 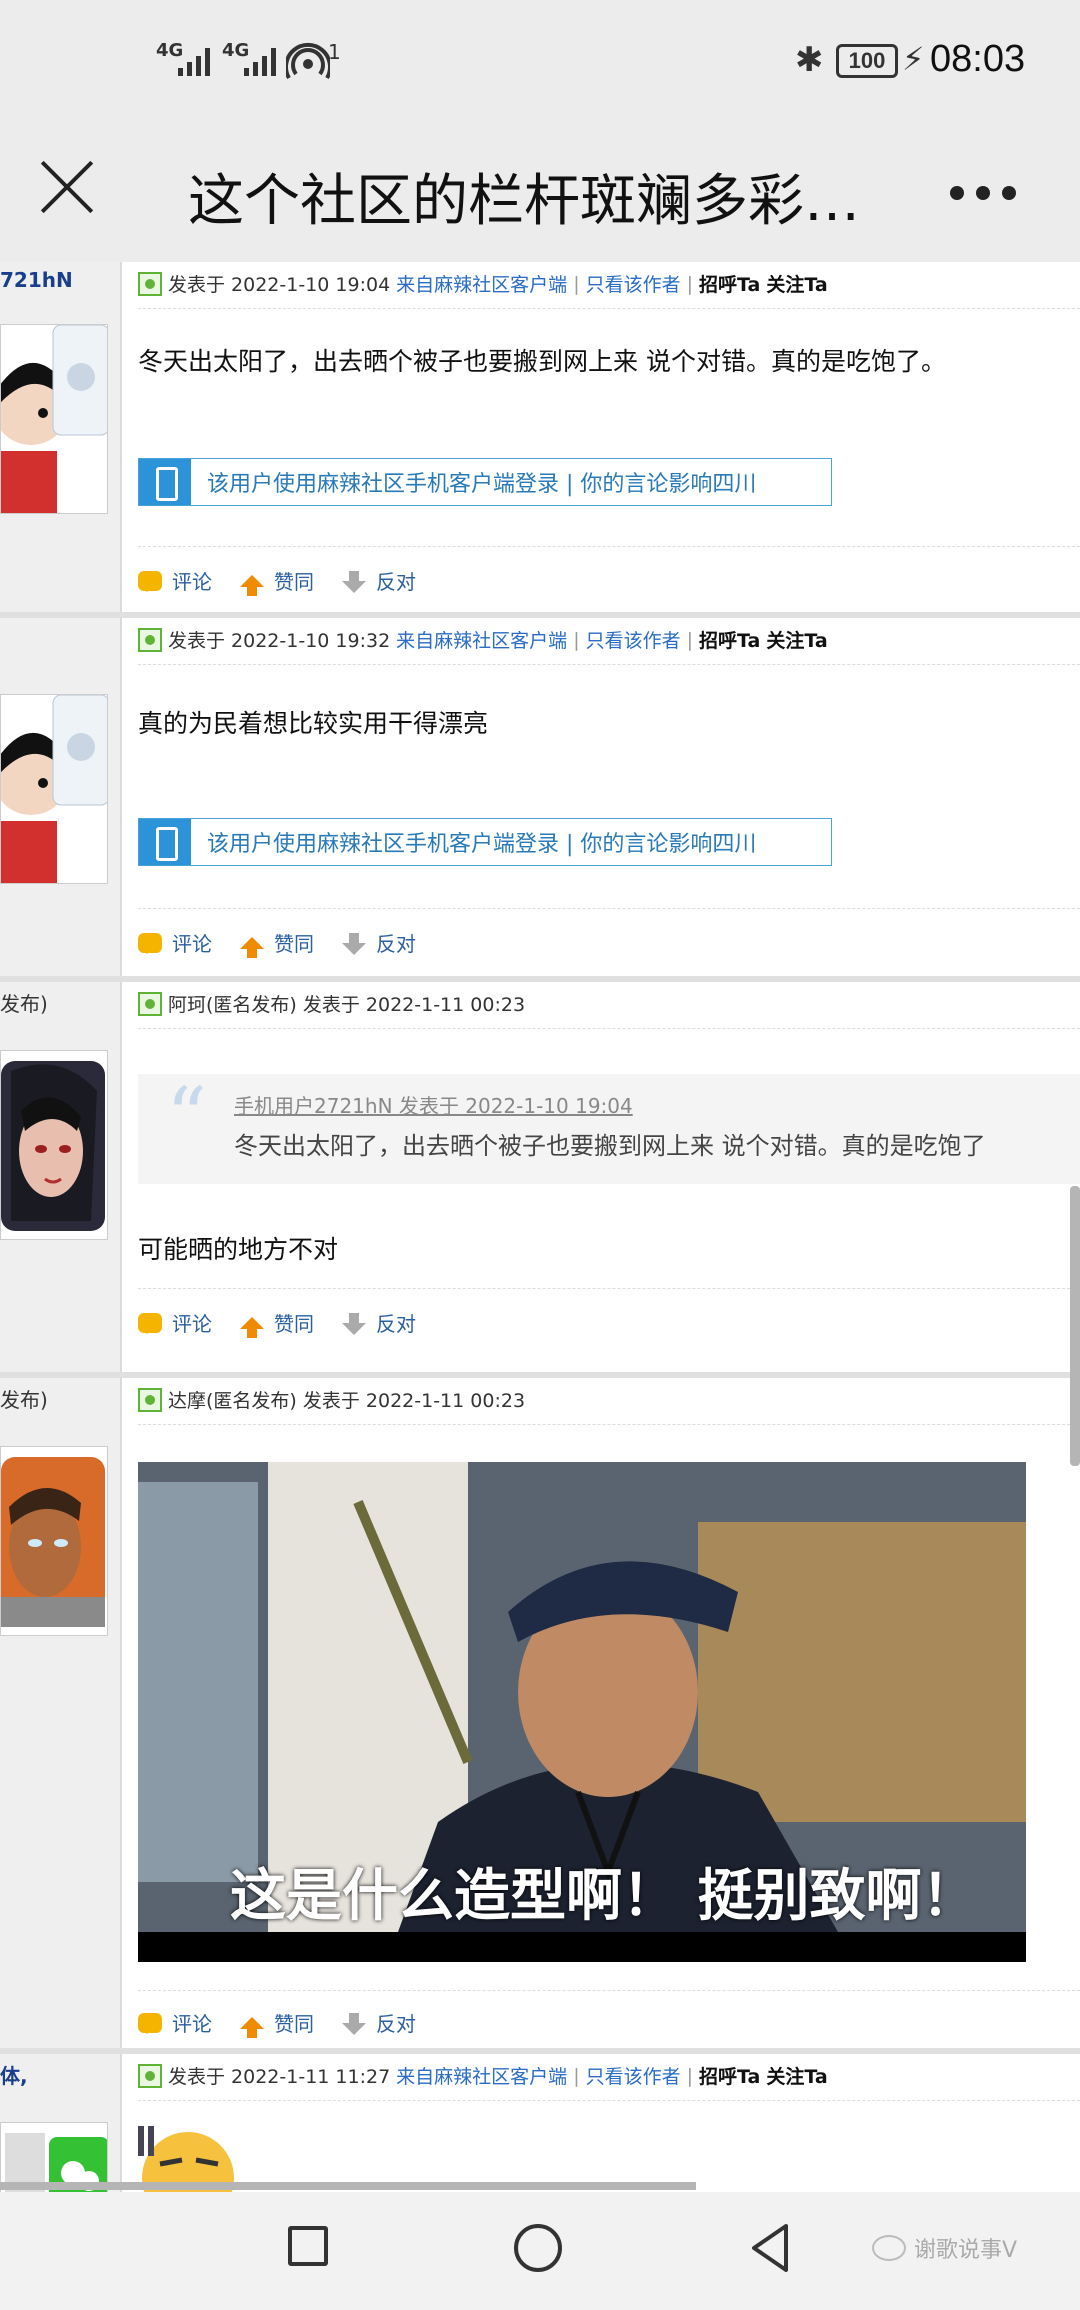 I want to click on emoji-icon, so click(x=186, y=2159).